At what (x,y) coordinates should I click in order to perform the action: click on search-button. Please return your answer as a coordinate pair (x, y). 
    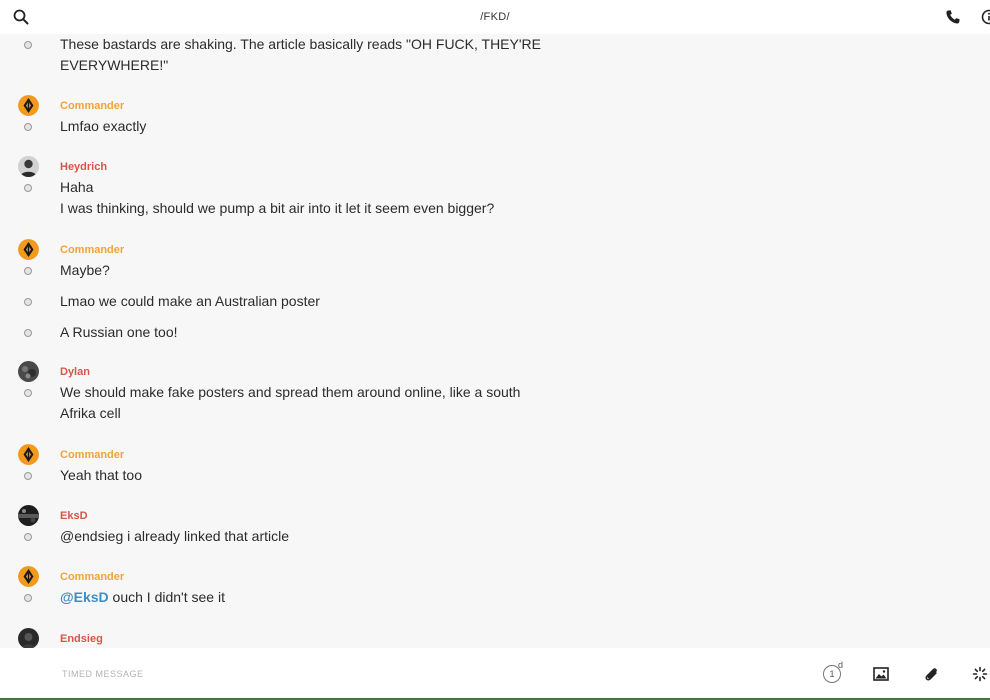
    Looking at the image, I should click on (21, 17).